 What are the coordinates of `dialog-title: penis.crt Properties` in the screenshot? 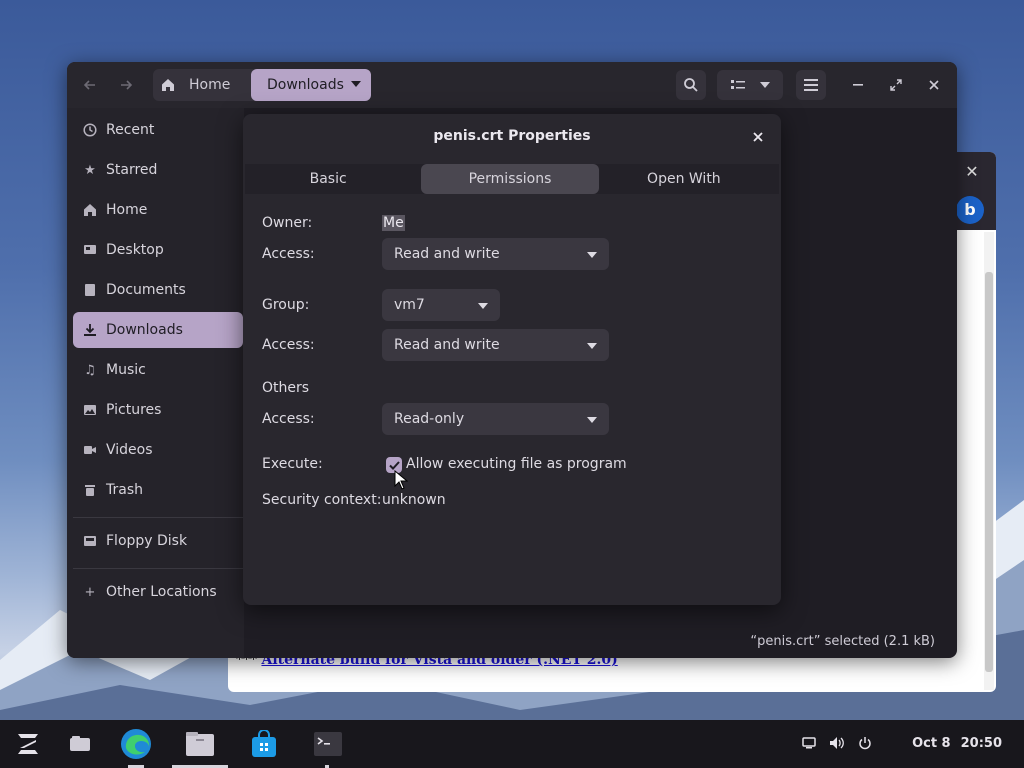 It's located at (512, 136).